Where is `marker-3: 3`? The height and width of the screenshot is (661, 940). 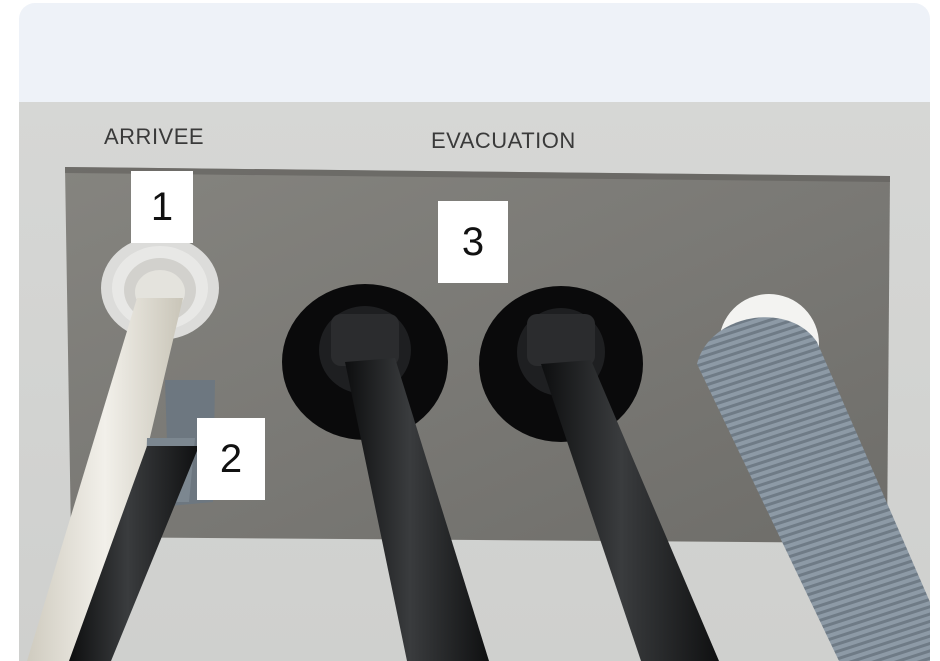
marker-3: 3 is located at coordinates (473, 242).